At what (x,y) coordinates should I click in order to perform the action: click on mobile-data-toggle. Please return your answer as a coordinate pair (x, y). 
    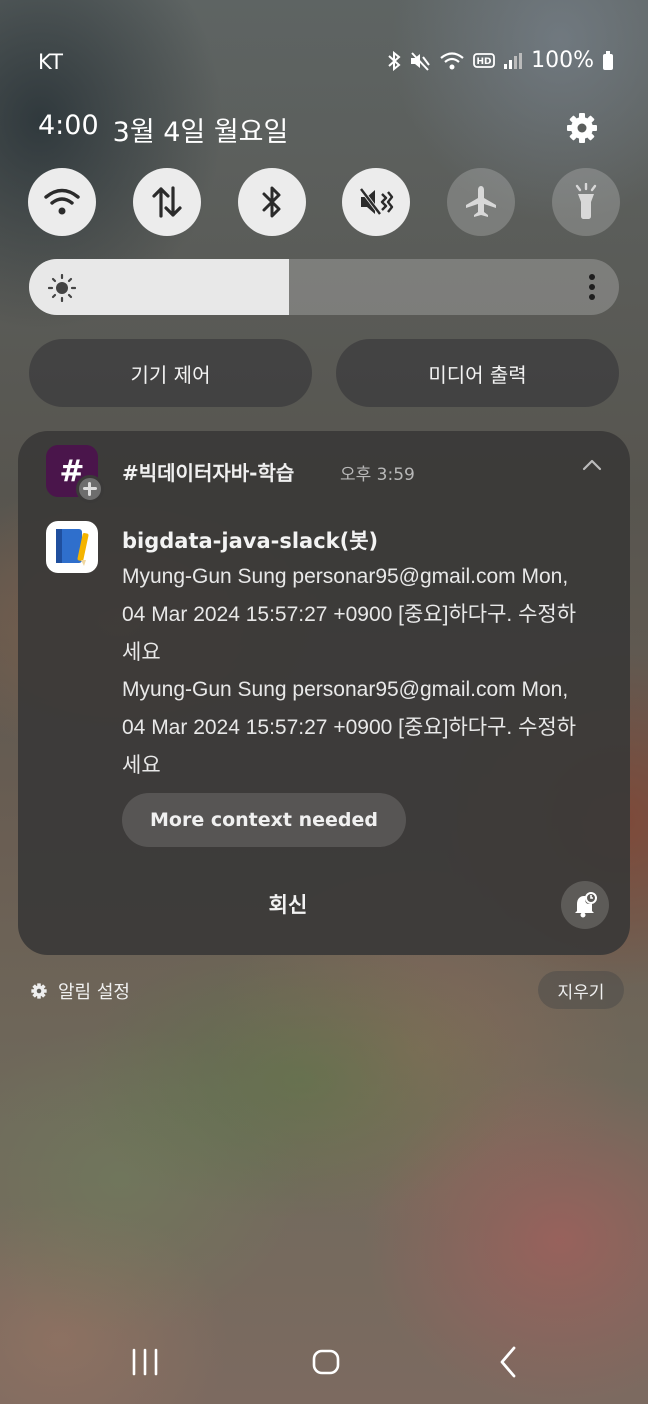
    Looking at the image, I should click on (166, 202).